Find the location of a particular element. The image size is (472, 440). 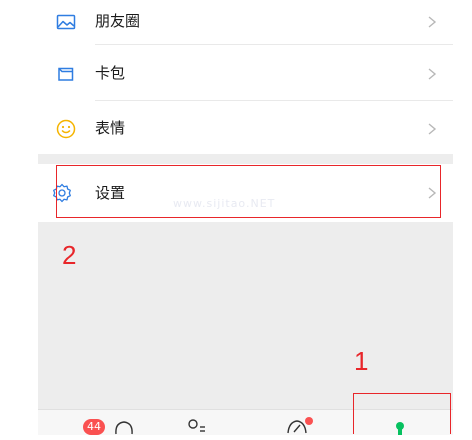

annotation-number-1: 1 is located at coordinates (361, 361).